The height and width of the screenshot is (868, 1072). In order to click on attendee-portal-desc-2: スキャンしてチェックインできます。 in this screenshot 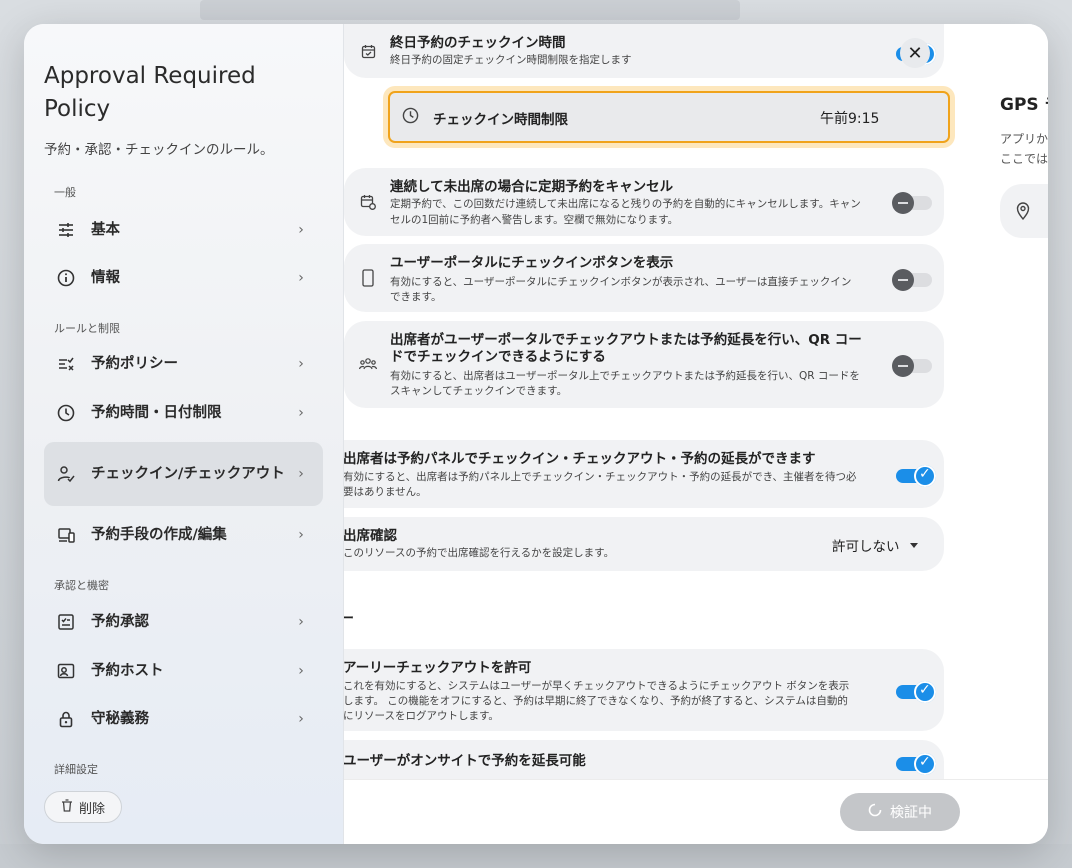, I will do `click(479, 391)`.